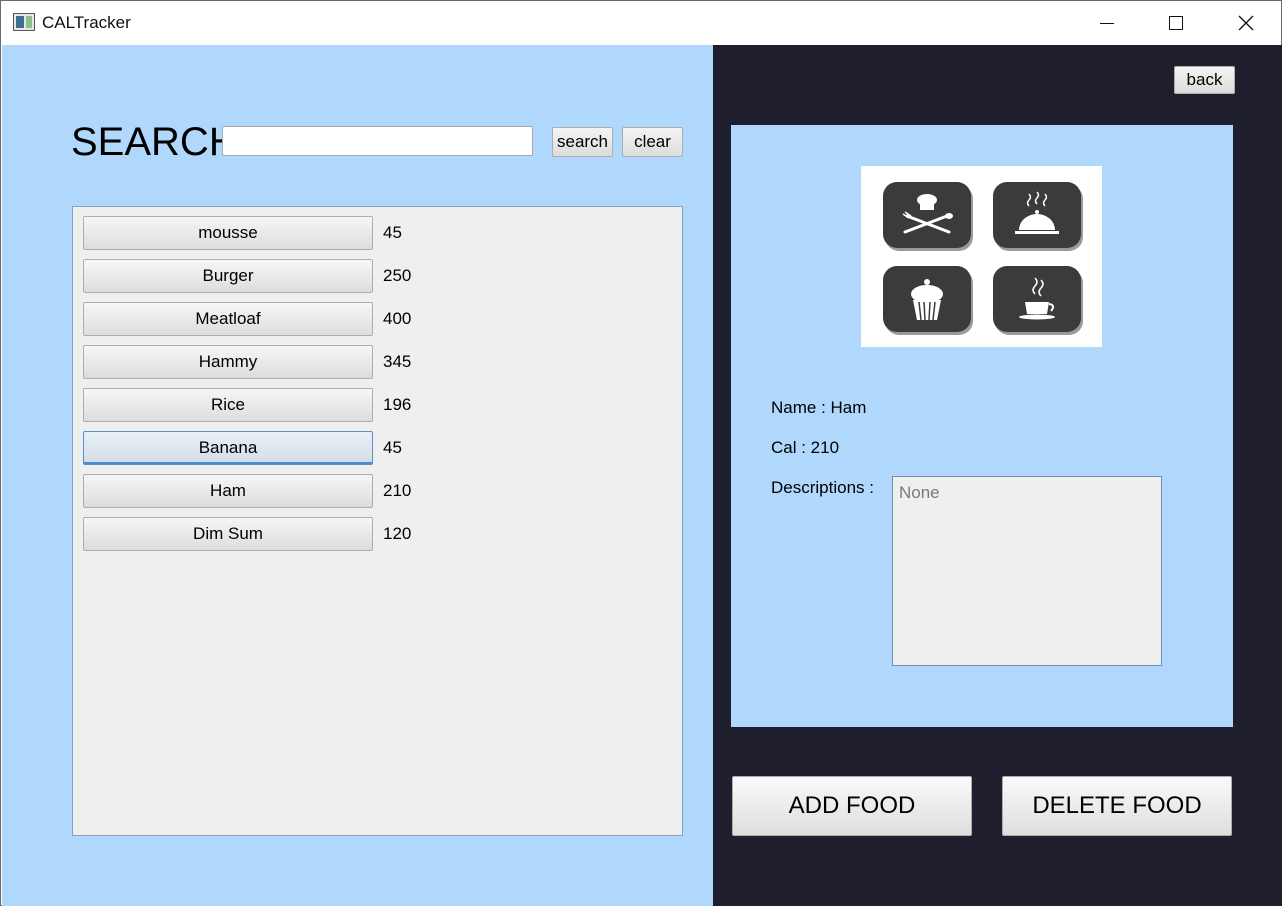  What do you see at coordinates (852, 806) in the screenshot?
I see `add-food-button: ADD FOOD` at bounding box center [852, 806].